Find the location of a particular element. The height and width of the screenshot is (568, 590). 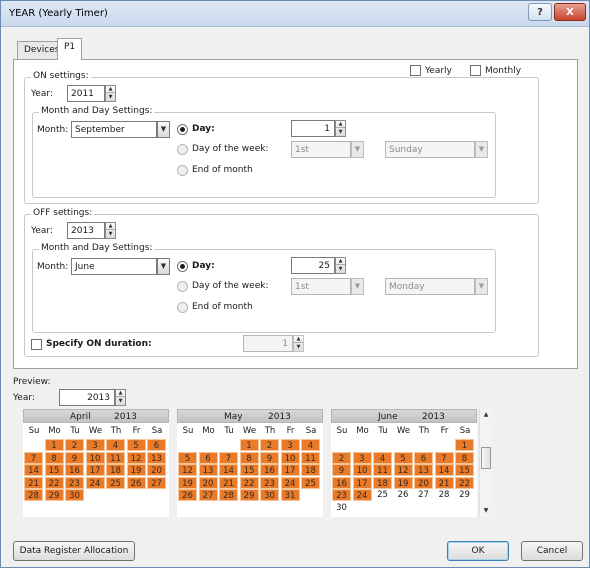

off-day-spinner: ▲ ▼ is located at coordinates (340, 265).